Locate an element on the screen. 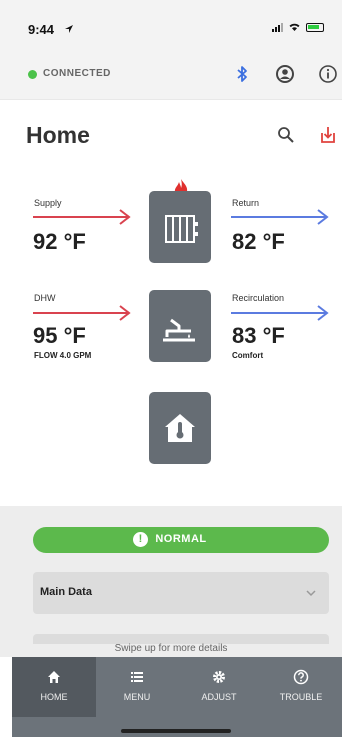 Image resolution: width=342 pixels, height=737 pixels. status-time: 9:44 is located at coordinates (41, 29).